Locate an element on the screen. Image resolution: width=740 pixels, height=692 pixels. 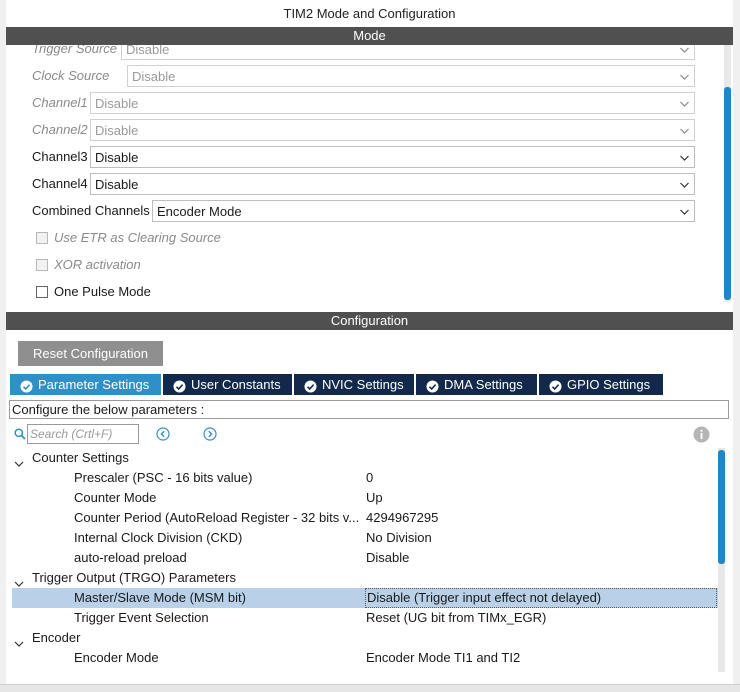
one-pulse-mode-checkbox is located at coordinates (42, 292).